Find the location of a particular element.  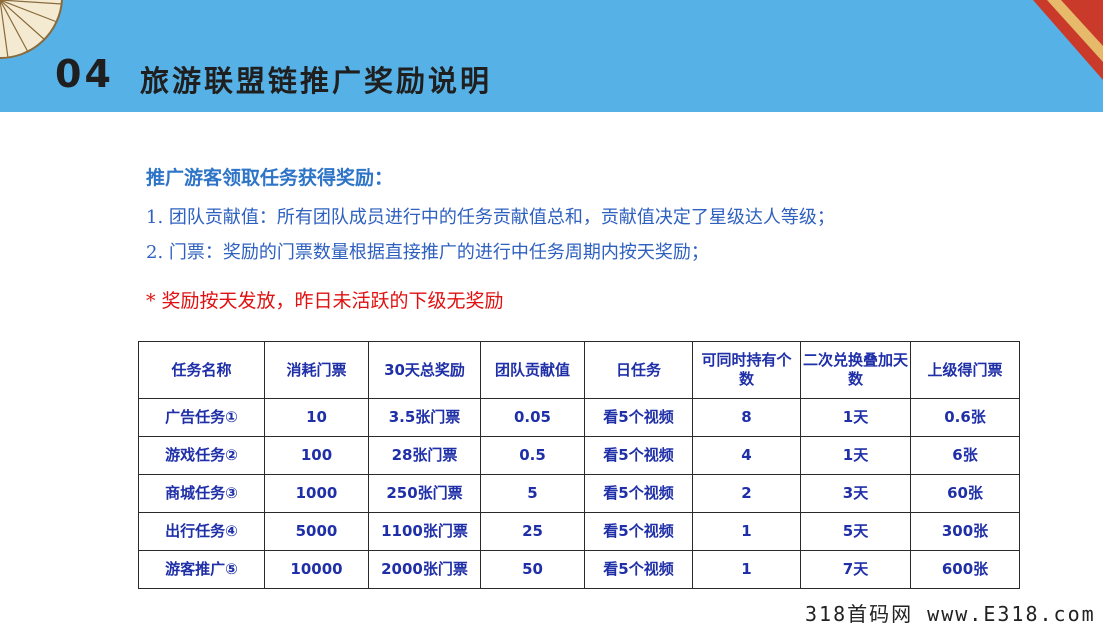

table-cell: 0.05 is located at coordinates (532, 417).